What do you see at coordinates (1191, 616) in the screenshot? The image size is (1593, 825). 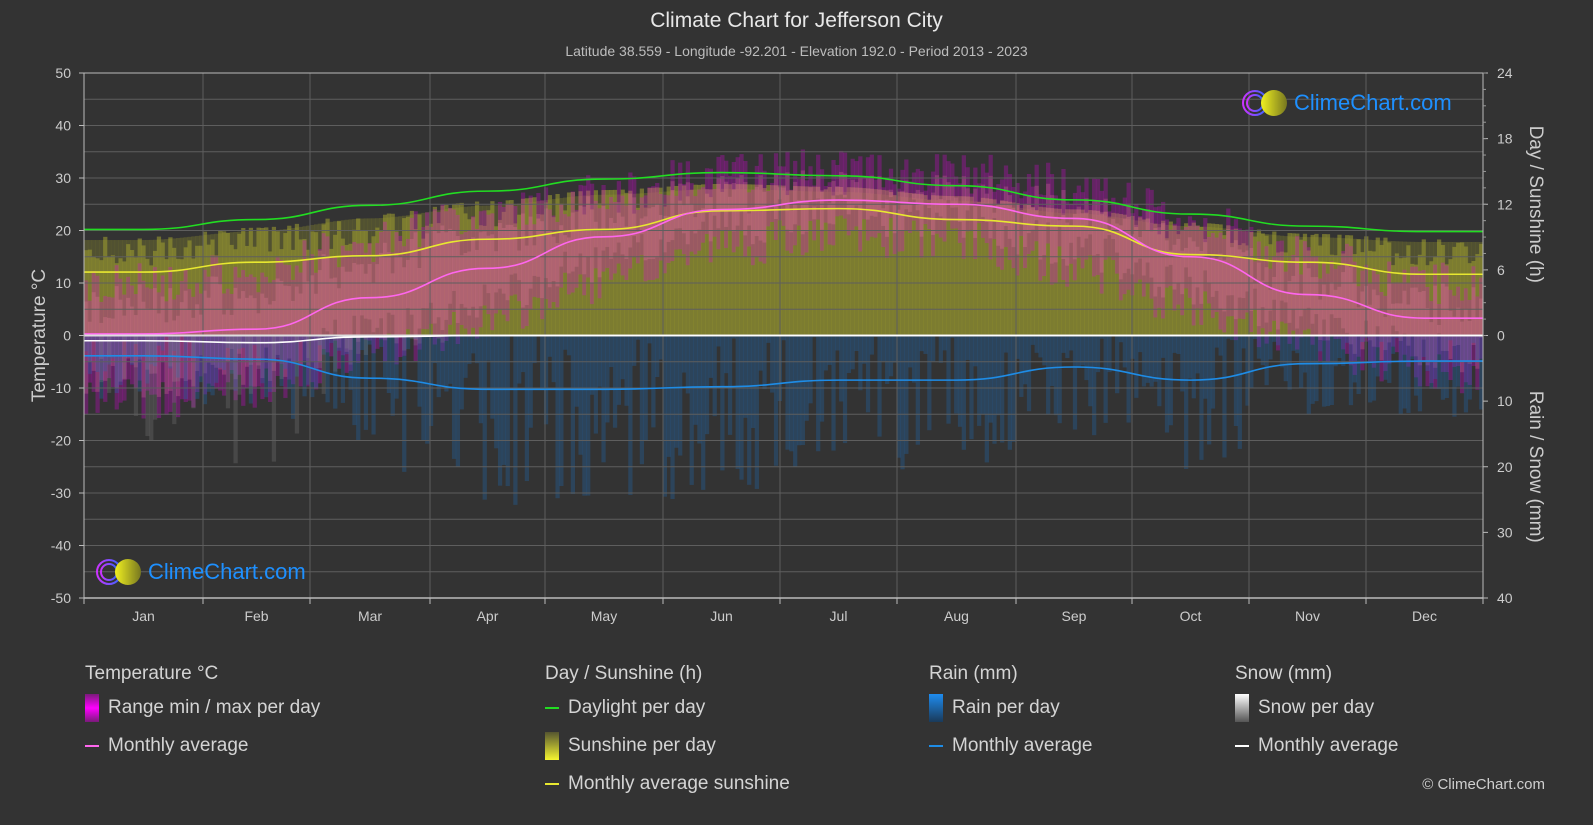 I see `month-label: Oct` at bounding box center [1191, 616].